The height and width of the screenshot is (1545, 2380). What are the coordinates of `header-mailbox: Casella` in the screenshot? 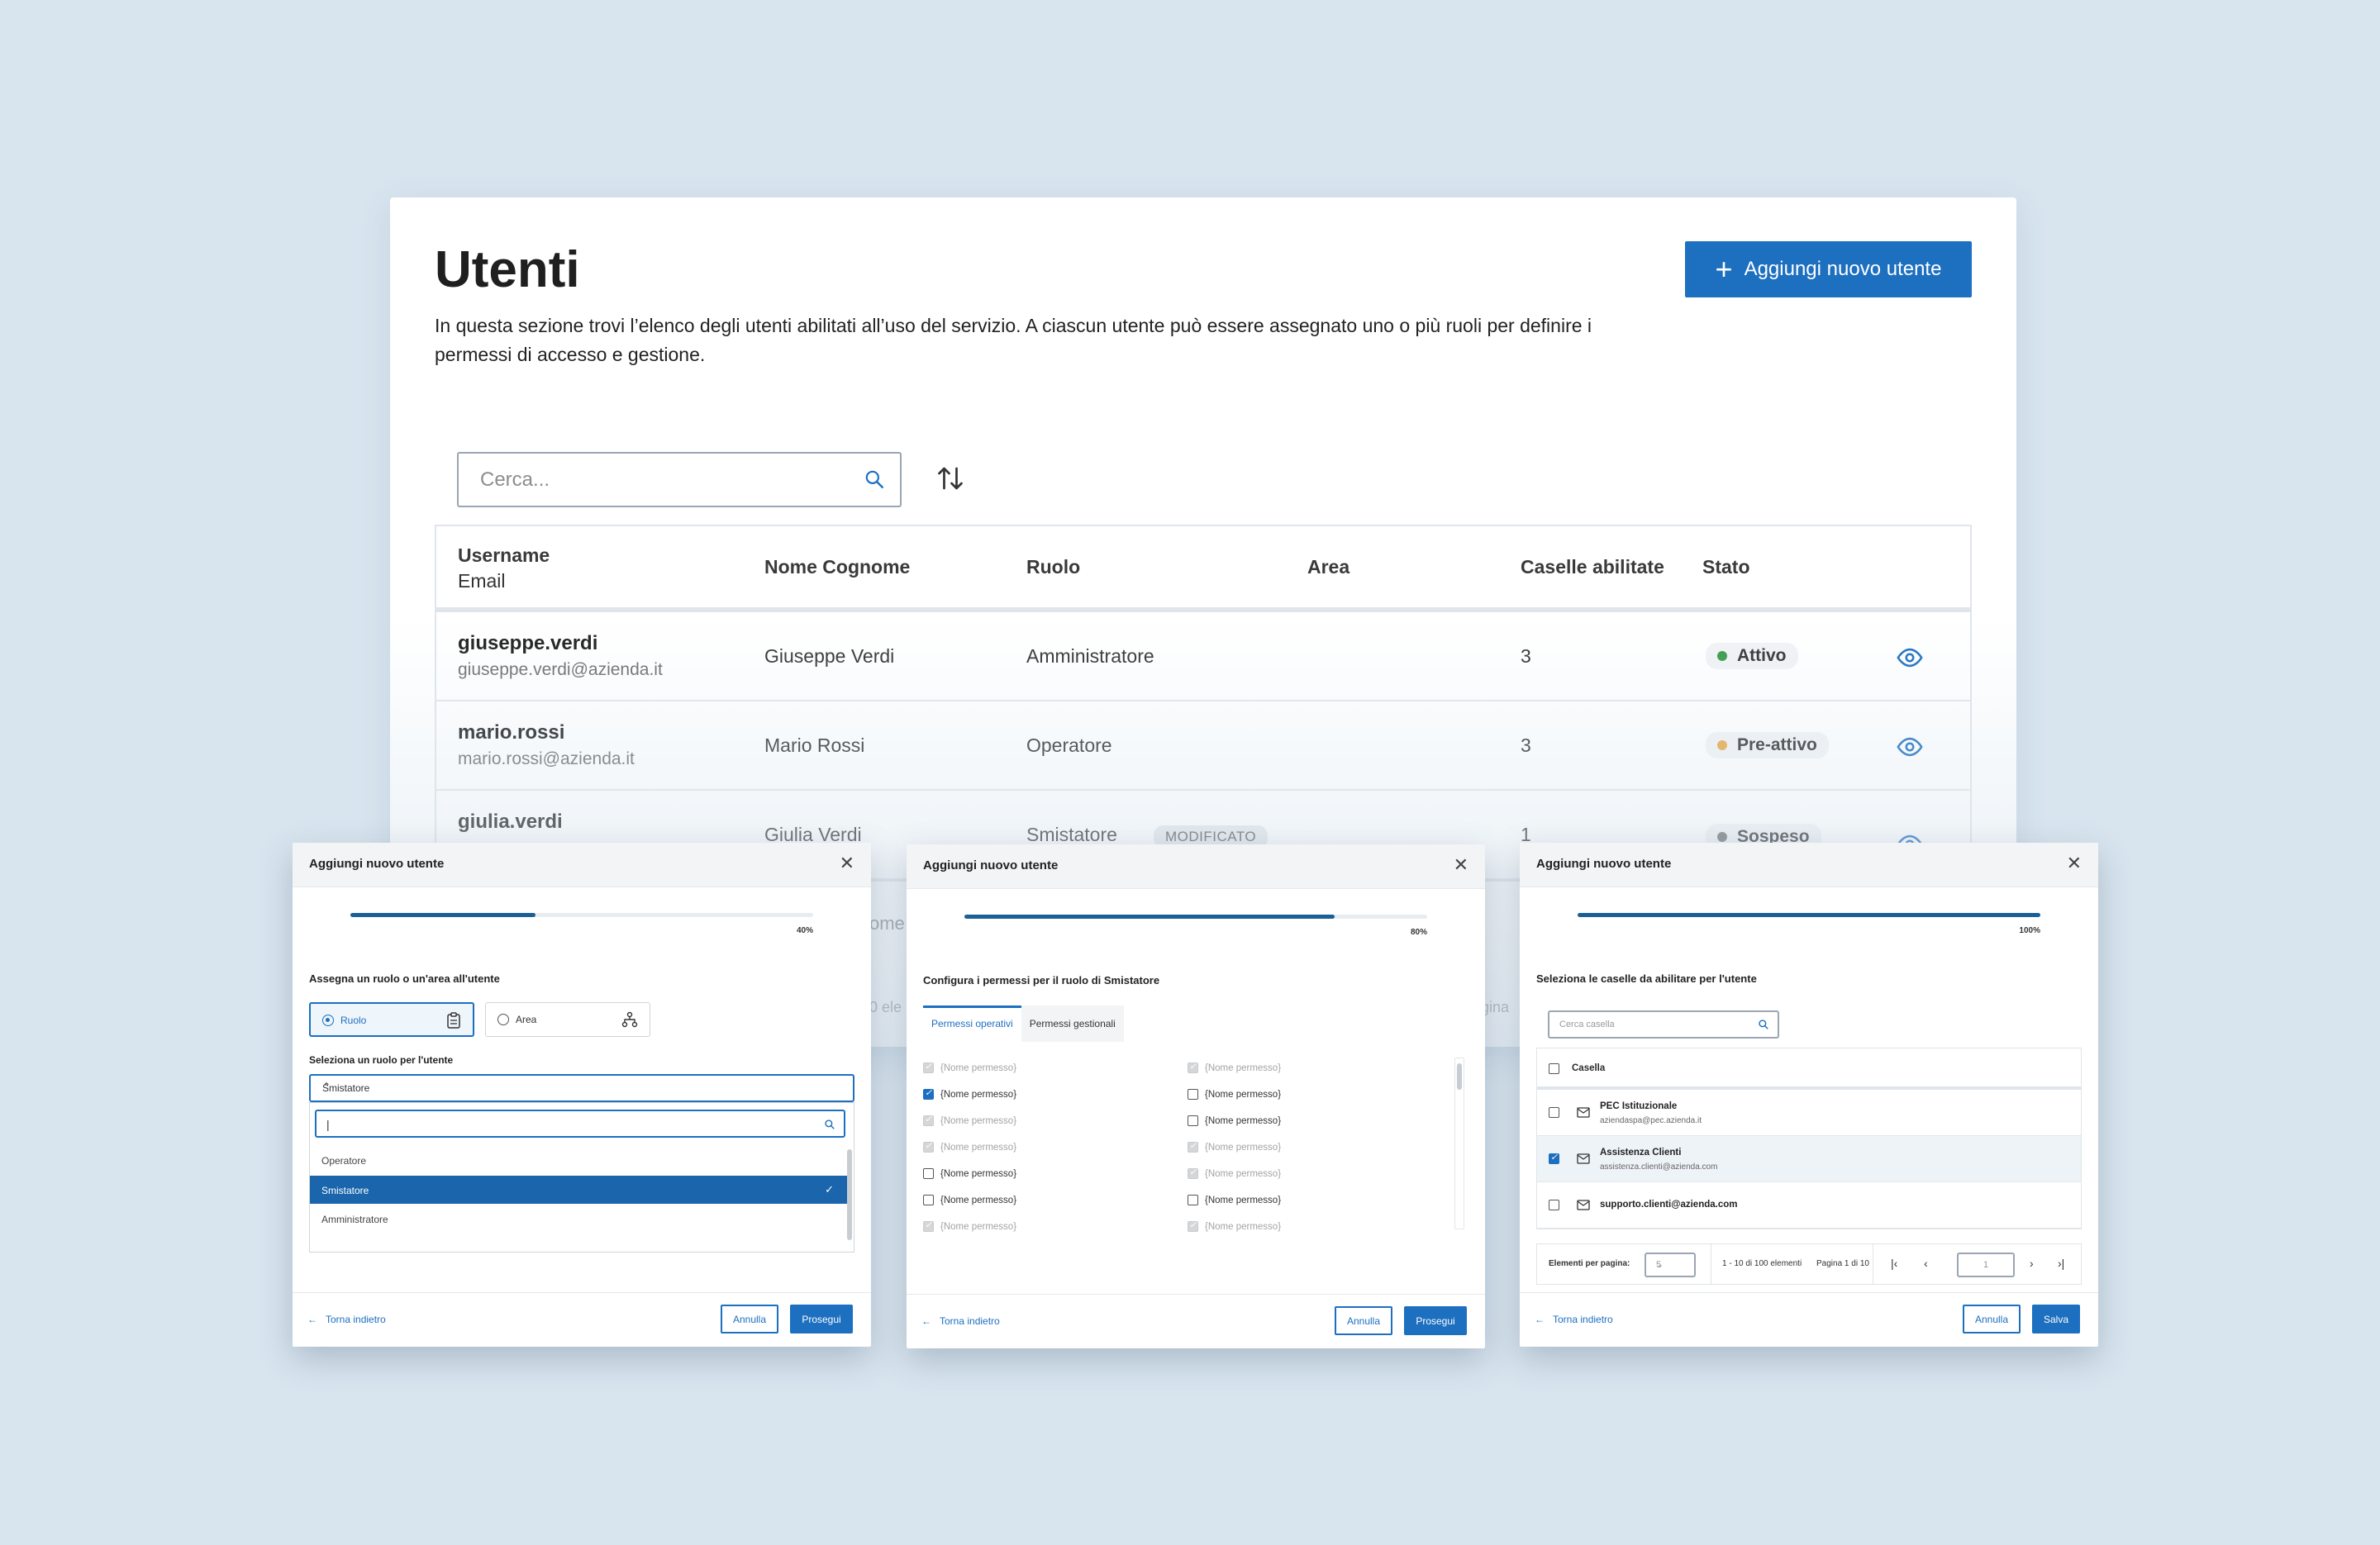 It's located at (1589, 1068).